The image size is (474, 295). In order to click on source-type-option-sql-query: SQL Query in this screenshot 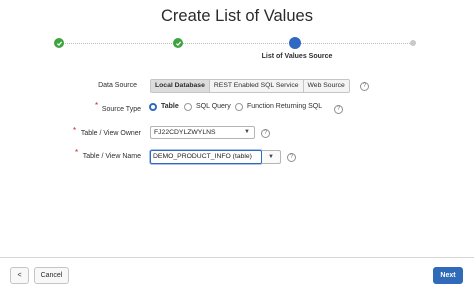, I will do `click(213, 106)`.